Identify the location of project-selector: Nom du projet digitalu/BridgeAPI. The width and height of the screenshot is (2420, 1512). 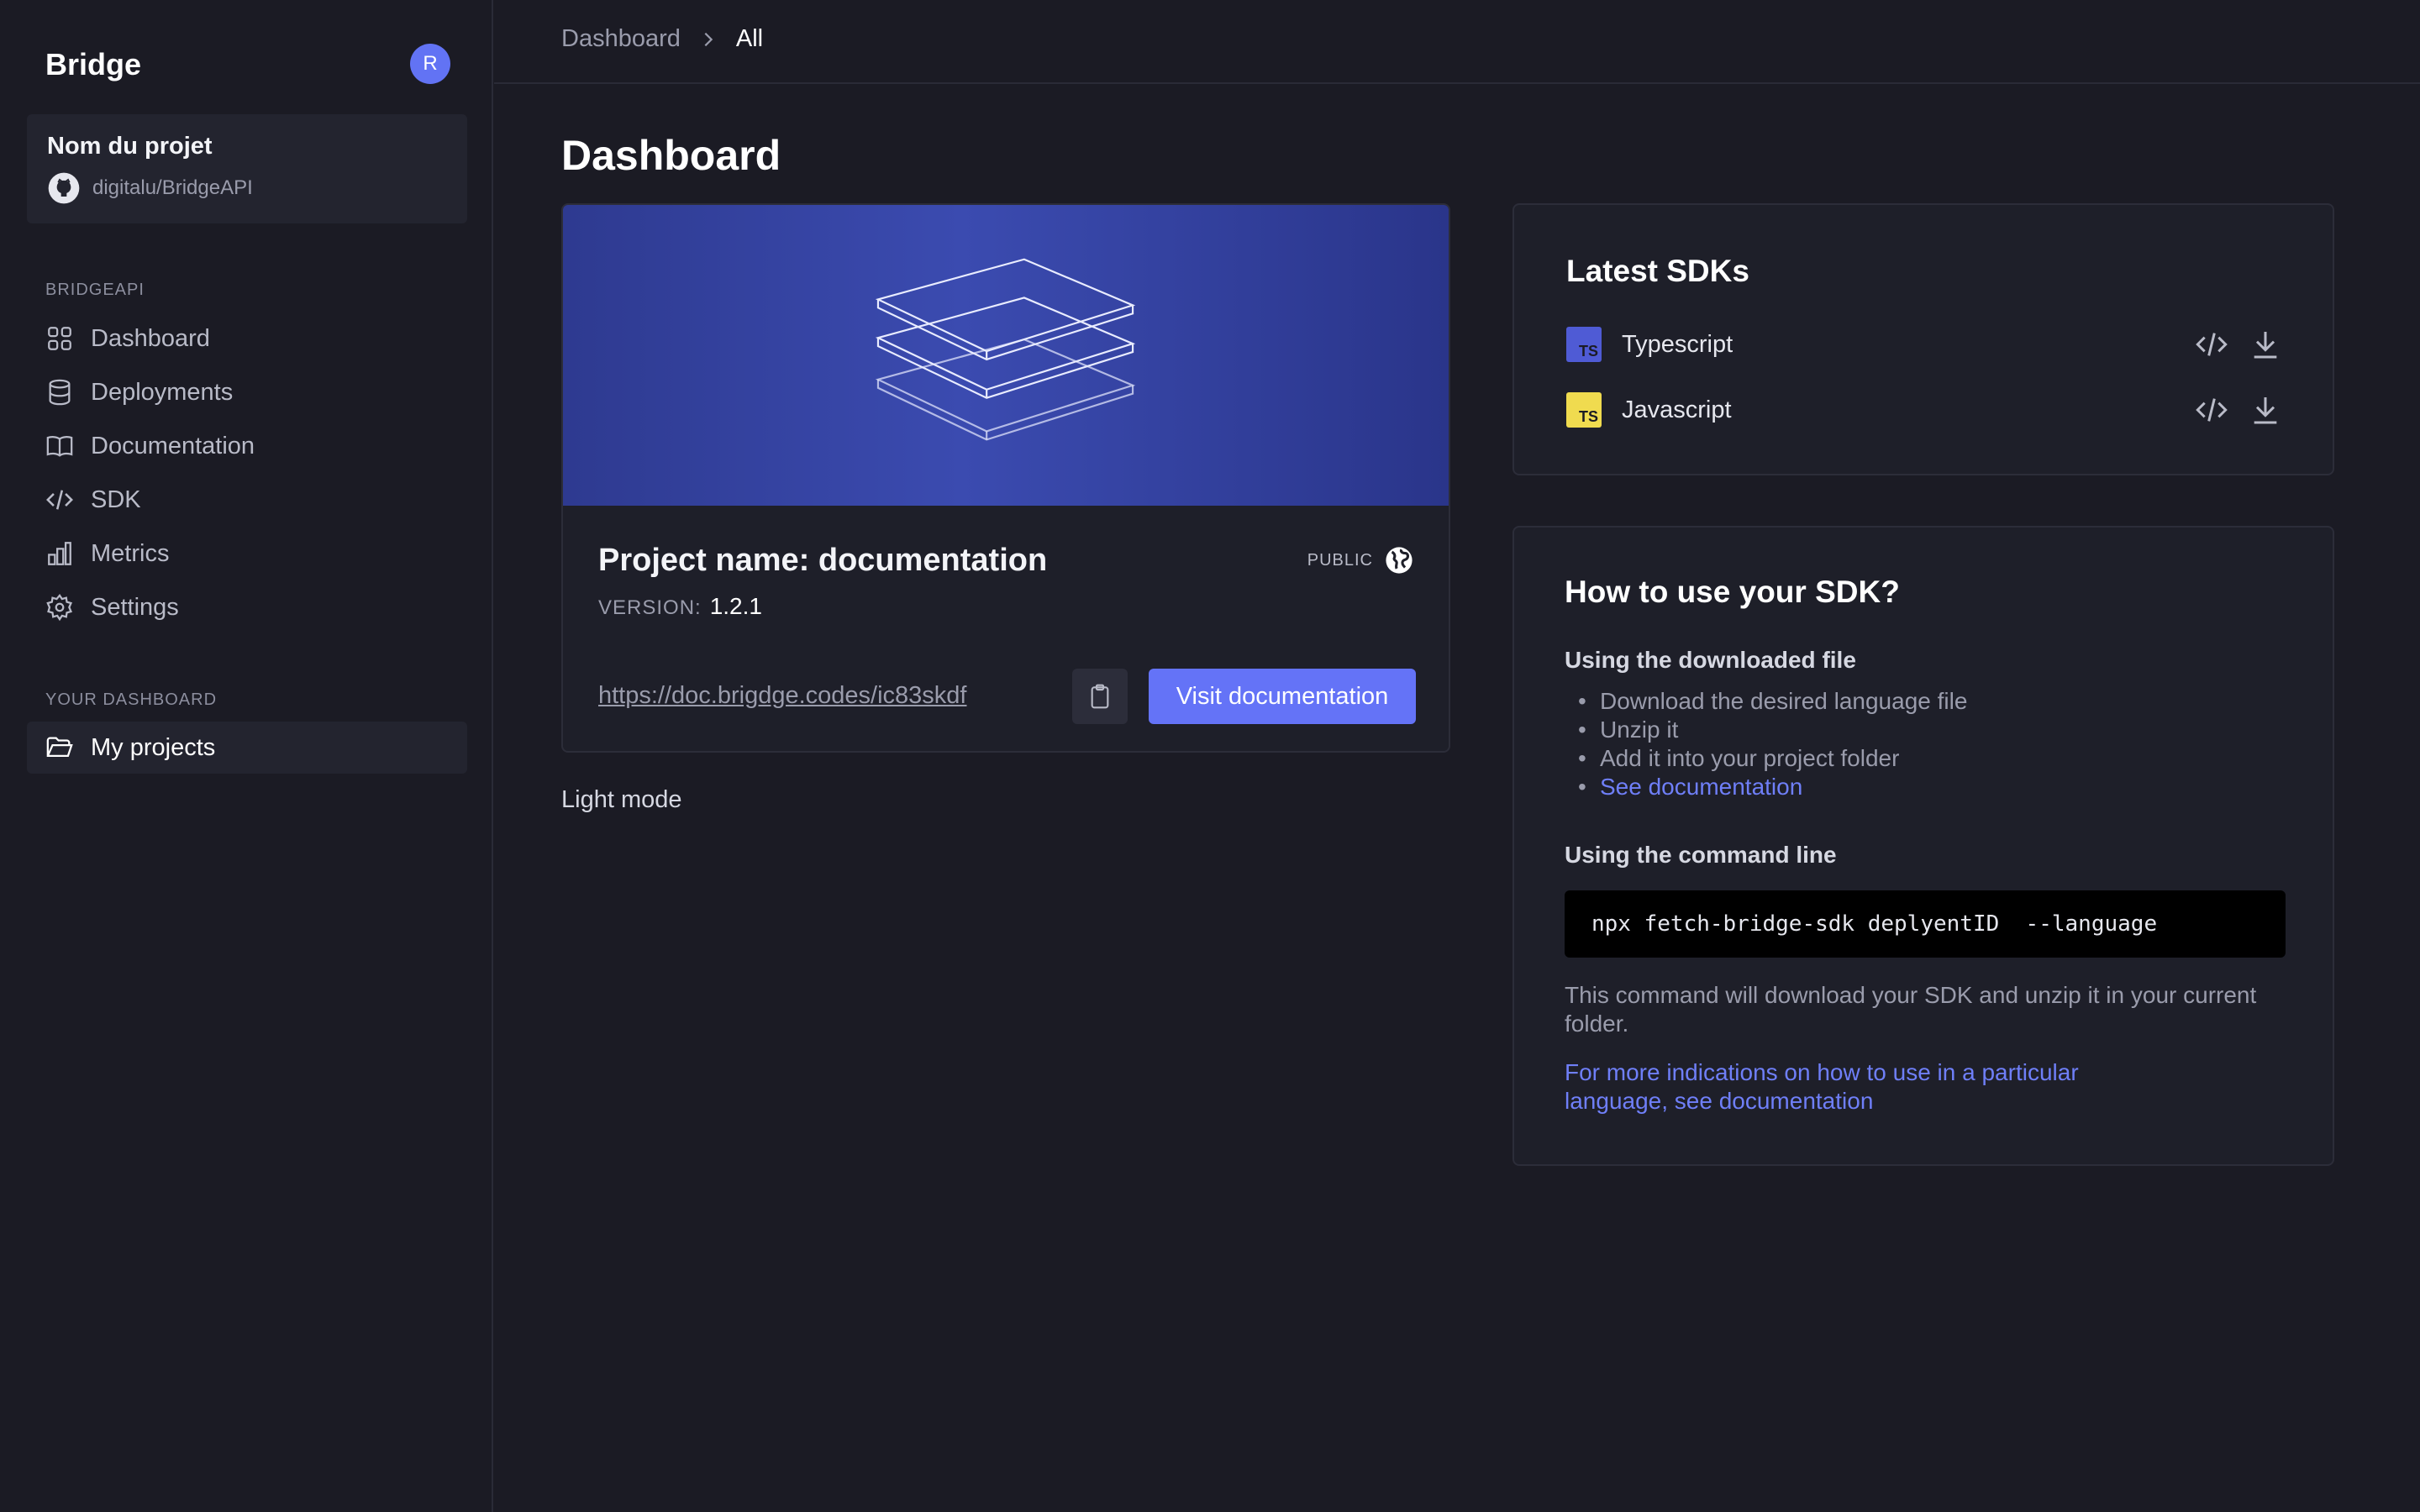
(247, 168).